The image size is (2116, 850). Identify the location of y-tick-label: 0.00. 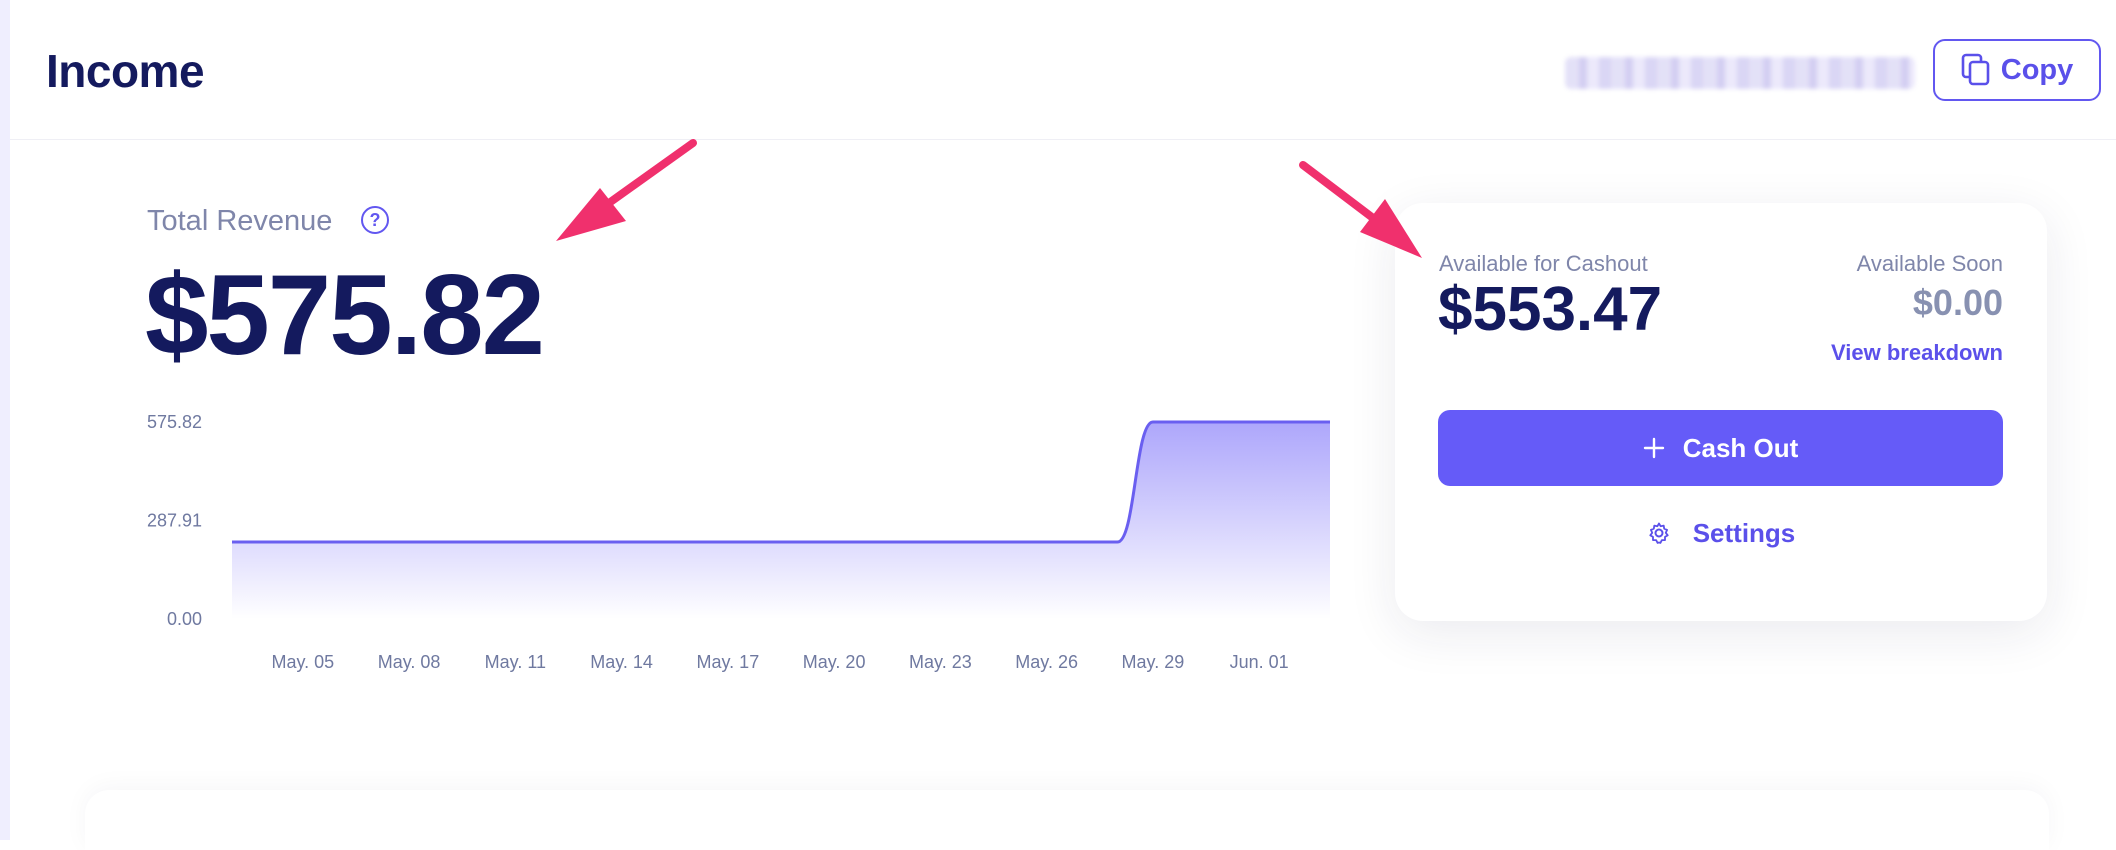
(184, 619).